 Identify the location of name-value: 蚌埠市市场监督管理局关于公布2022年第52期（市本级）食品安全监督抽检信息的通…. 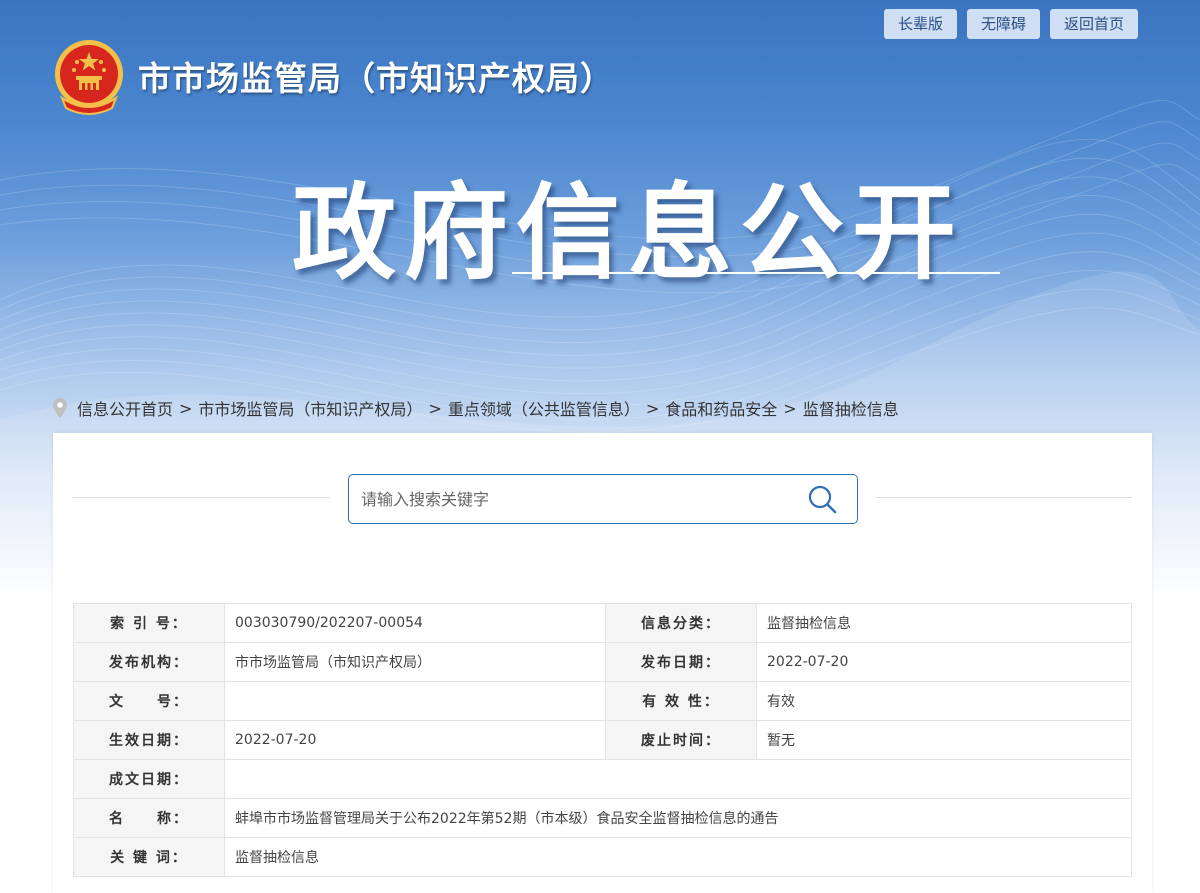
(678, 818).